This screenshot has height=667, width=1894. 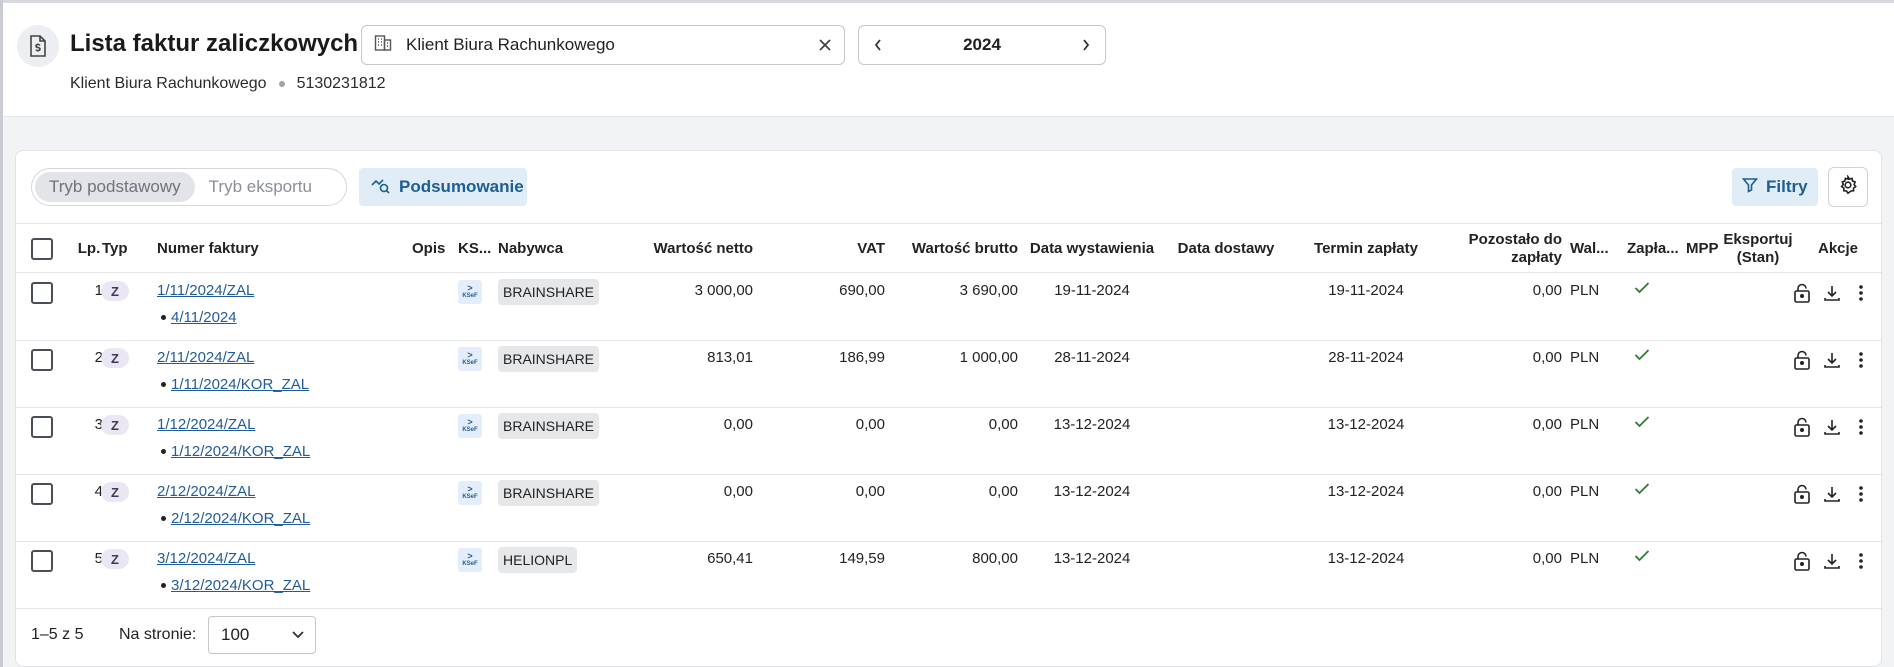 I want to click on building-icon, so click(x=383, y=45).